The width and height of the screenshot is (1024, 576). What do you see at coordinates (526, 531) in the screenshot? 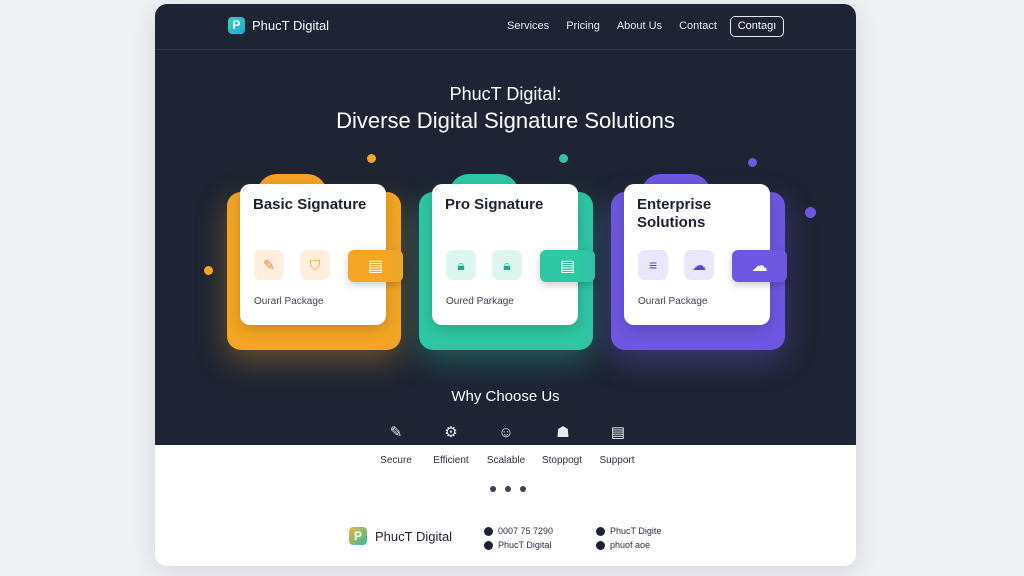
I see `footer-phone-text: 0007 75 7290` at bounding box center [526, 531].